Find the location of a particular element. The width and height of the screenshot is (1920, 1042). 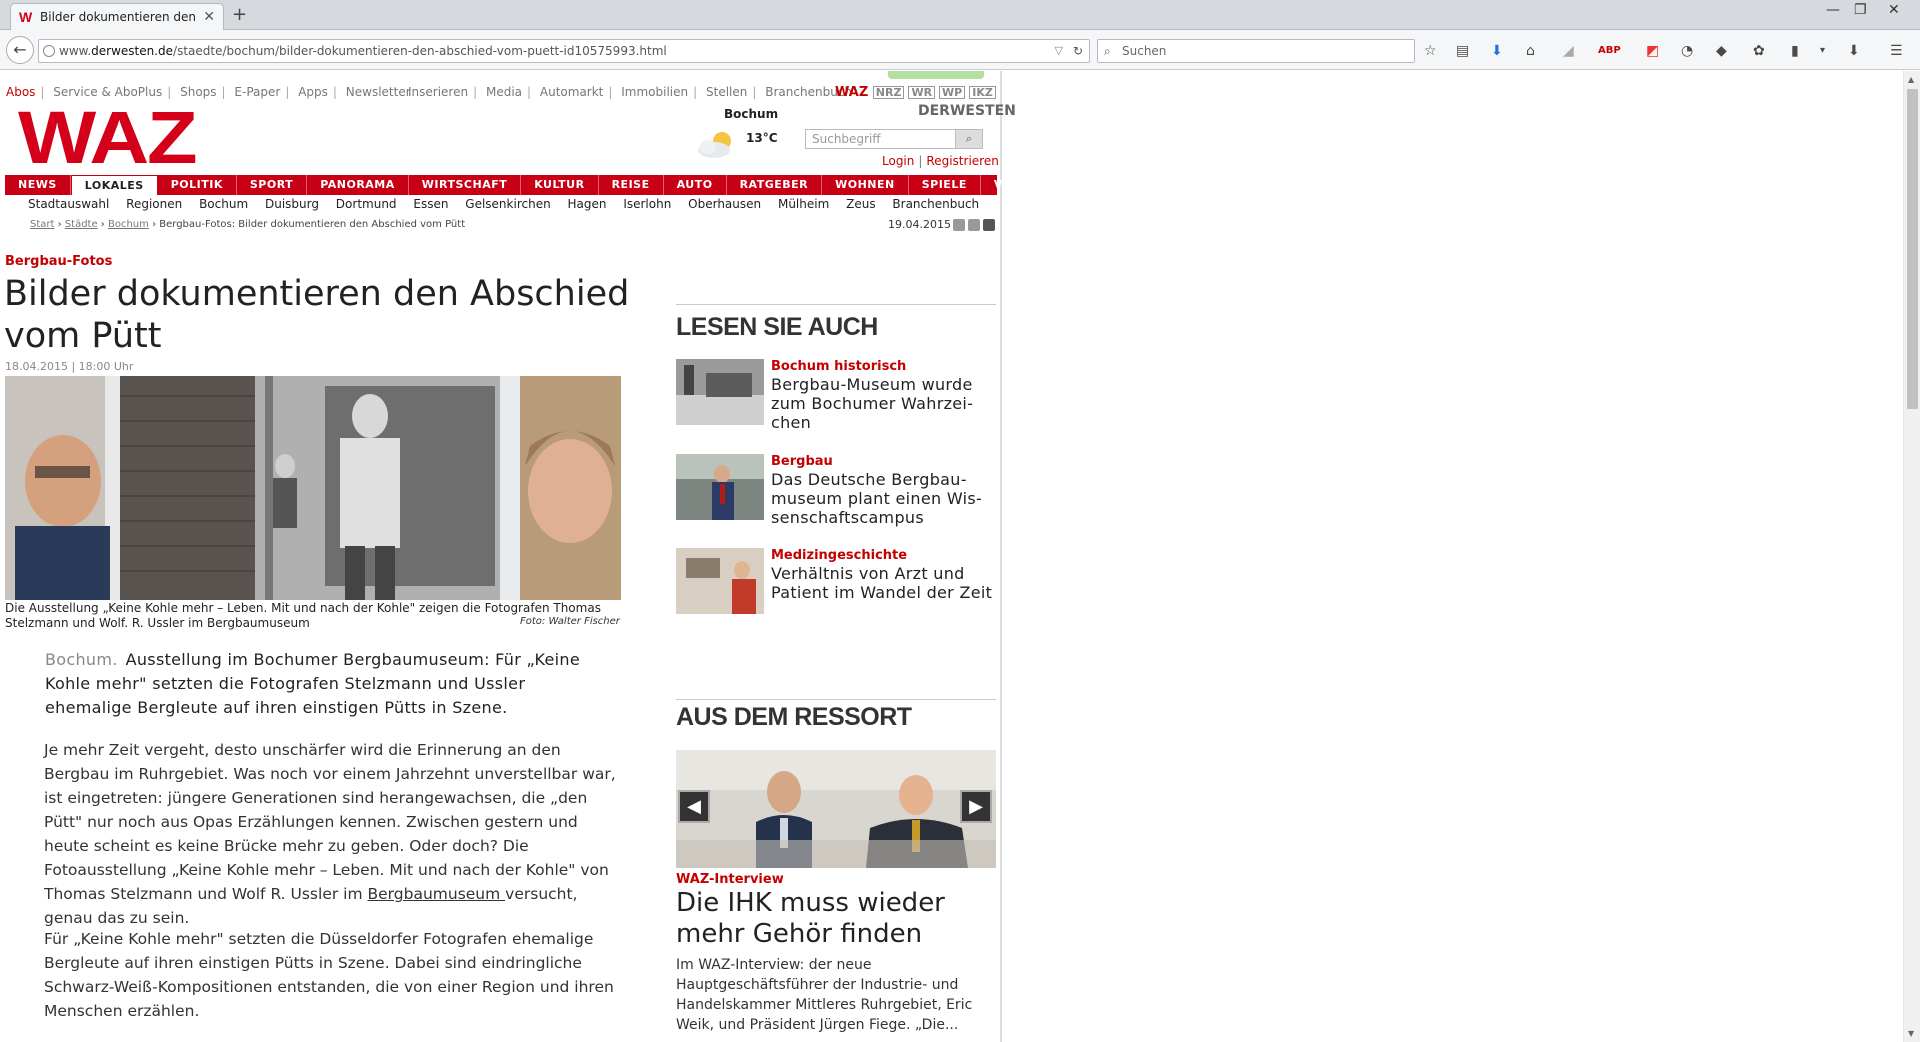

subnav-dortmund: Dortmund is located at coordinates (366, 204).